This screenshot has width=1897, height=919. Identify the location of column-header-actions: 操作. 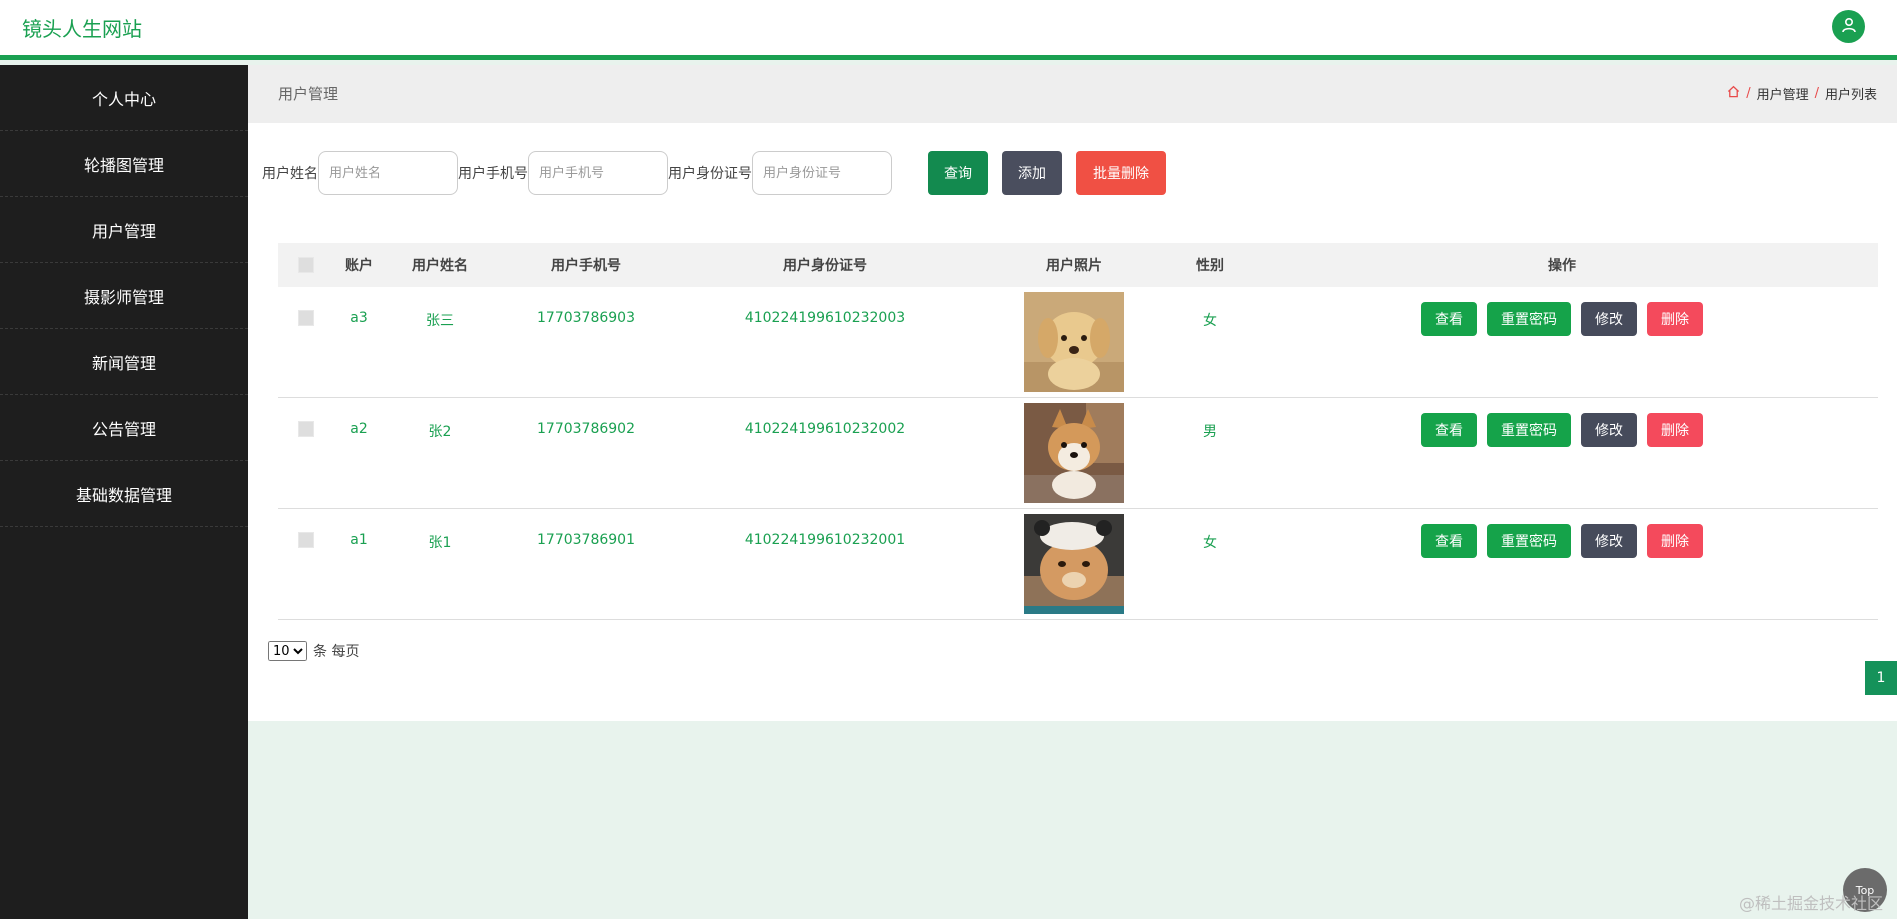
(1562, 266).